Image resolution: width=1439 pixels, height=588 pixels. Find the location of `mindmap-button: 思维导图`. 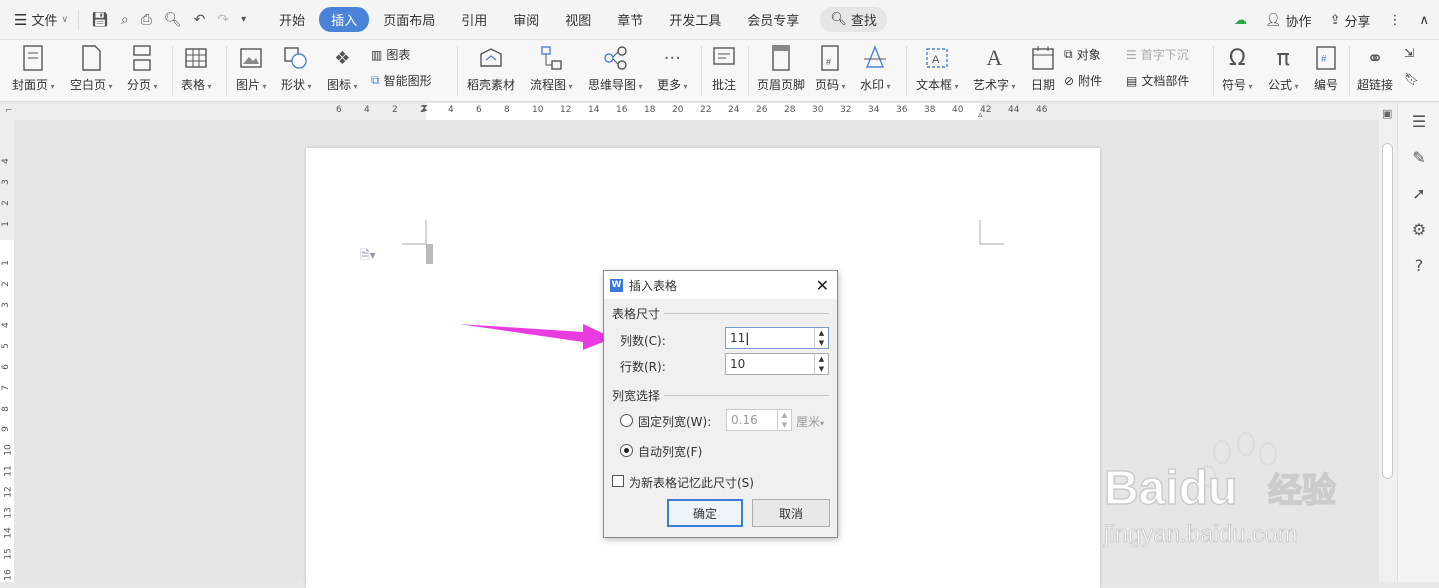

mindmap-button: 思维导图 is located at coordinates (615, 71).